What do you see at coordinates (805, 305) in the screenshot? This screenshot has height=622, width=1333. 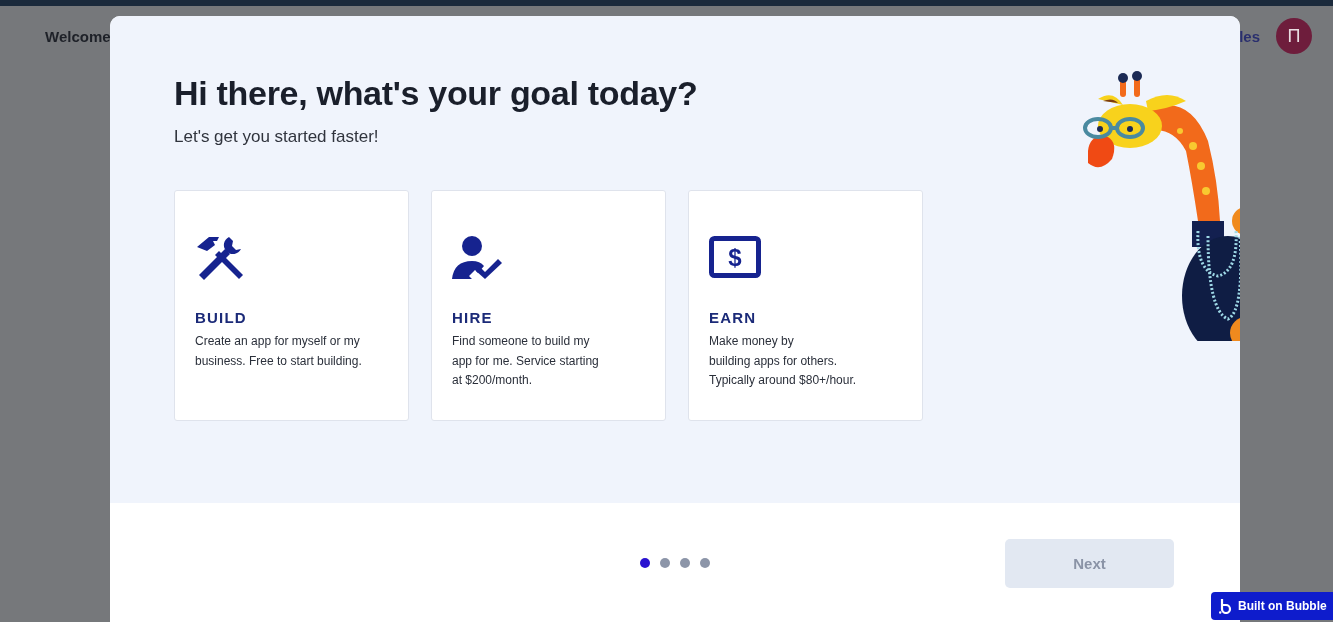 I see `goal-card: $ EARN Make money by building apps for others. Typically around $80+/hour.` at bounding box center [805, 305].